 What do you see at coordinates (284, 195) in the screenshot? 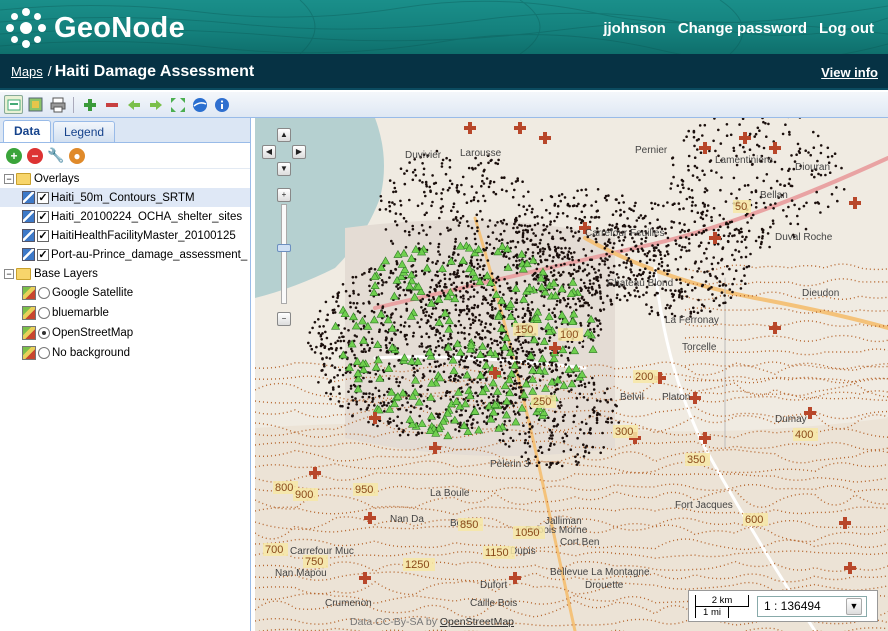
I see `zoom-plus-button: +` at bounding box center [284, 195].